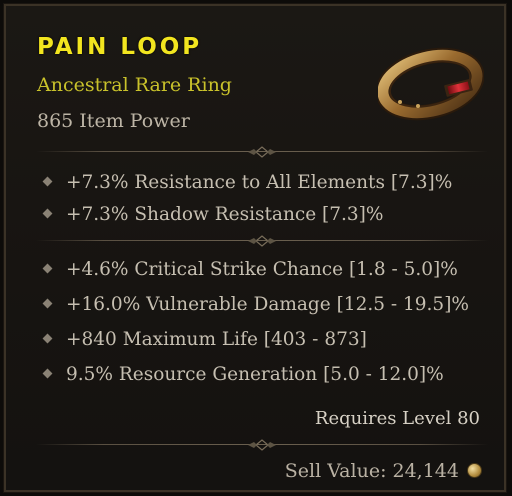 The height and width of the screenshot is (496, 512). I want to click on ring-icon, so click(431, 84).